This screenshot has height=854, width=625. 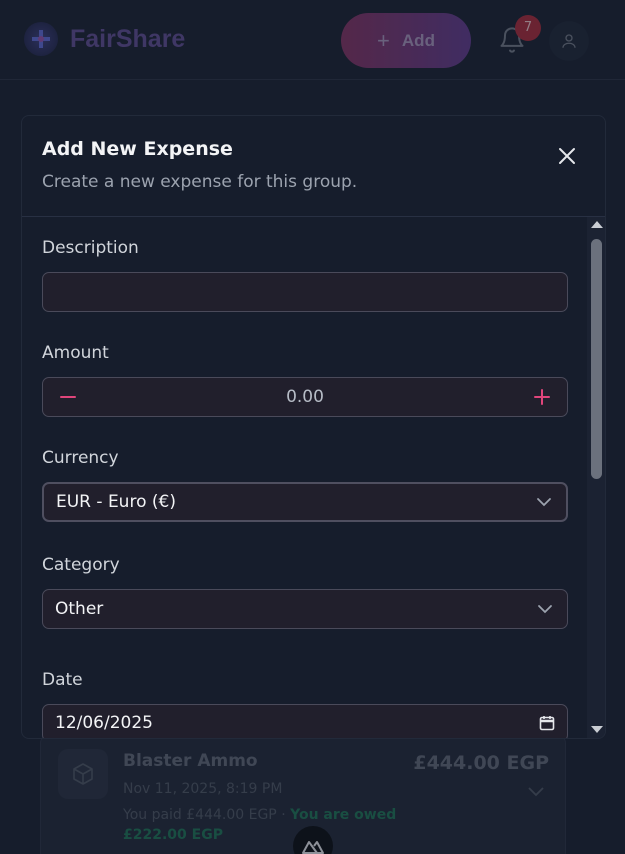 I want to click on currency-label: Currency, so click(x=80, y=458).